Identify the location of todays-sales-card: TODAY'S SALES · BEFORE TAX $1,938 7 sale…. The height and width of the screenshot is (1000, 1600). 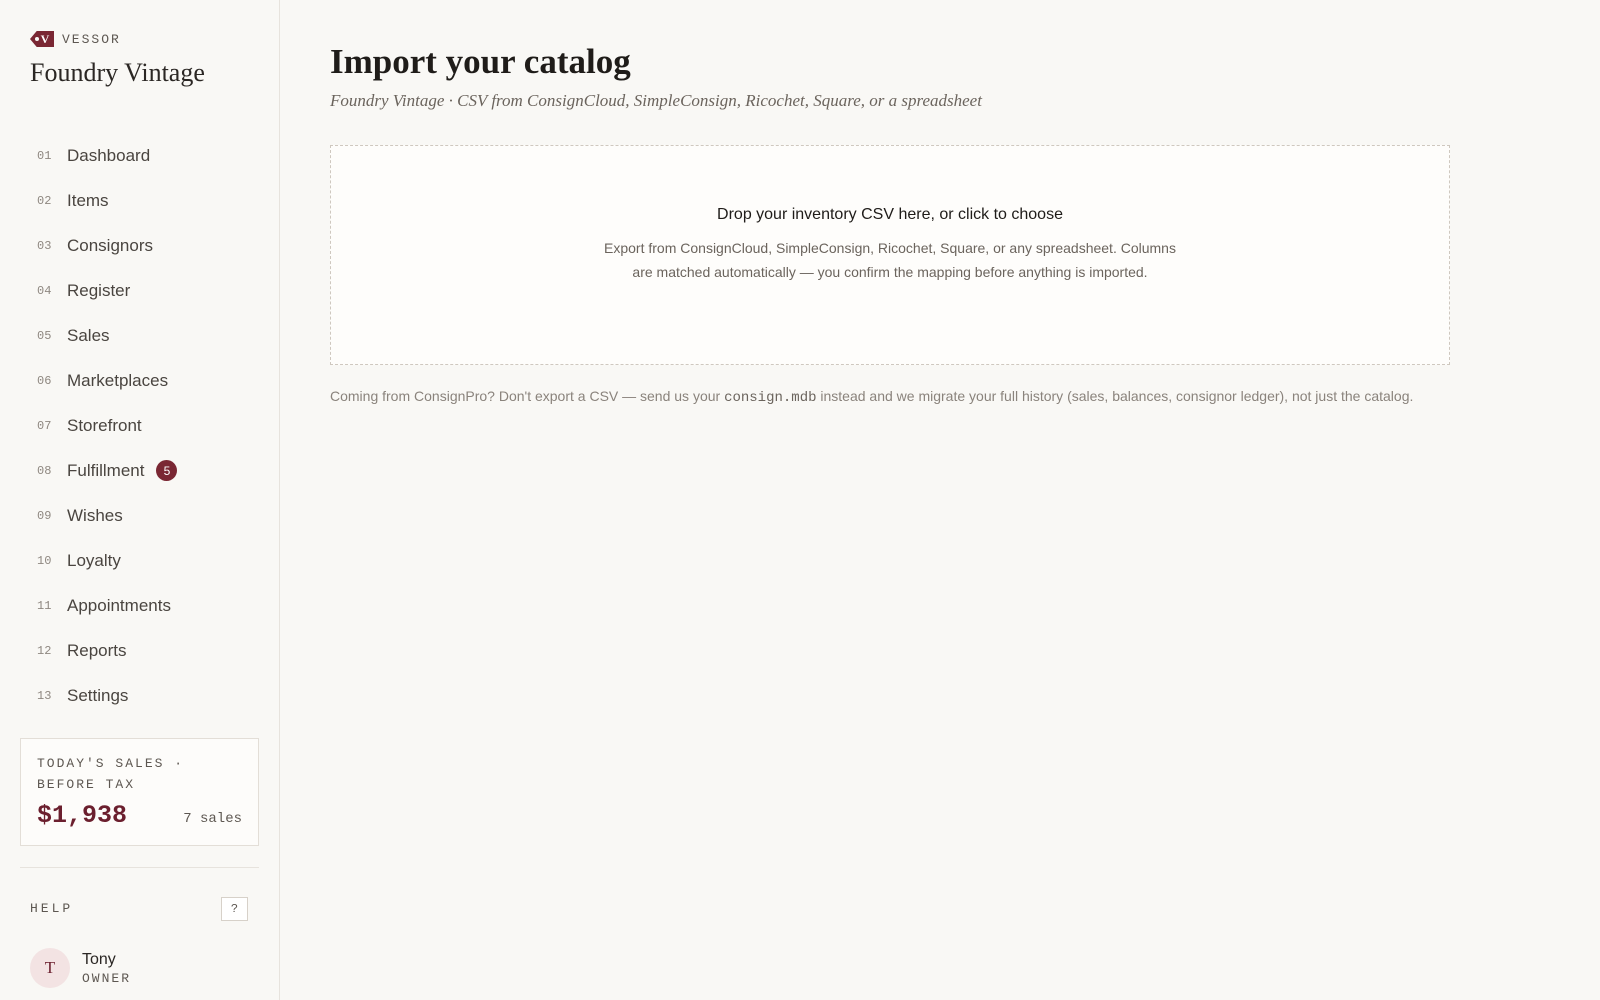
(139, 792).